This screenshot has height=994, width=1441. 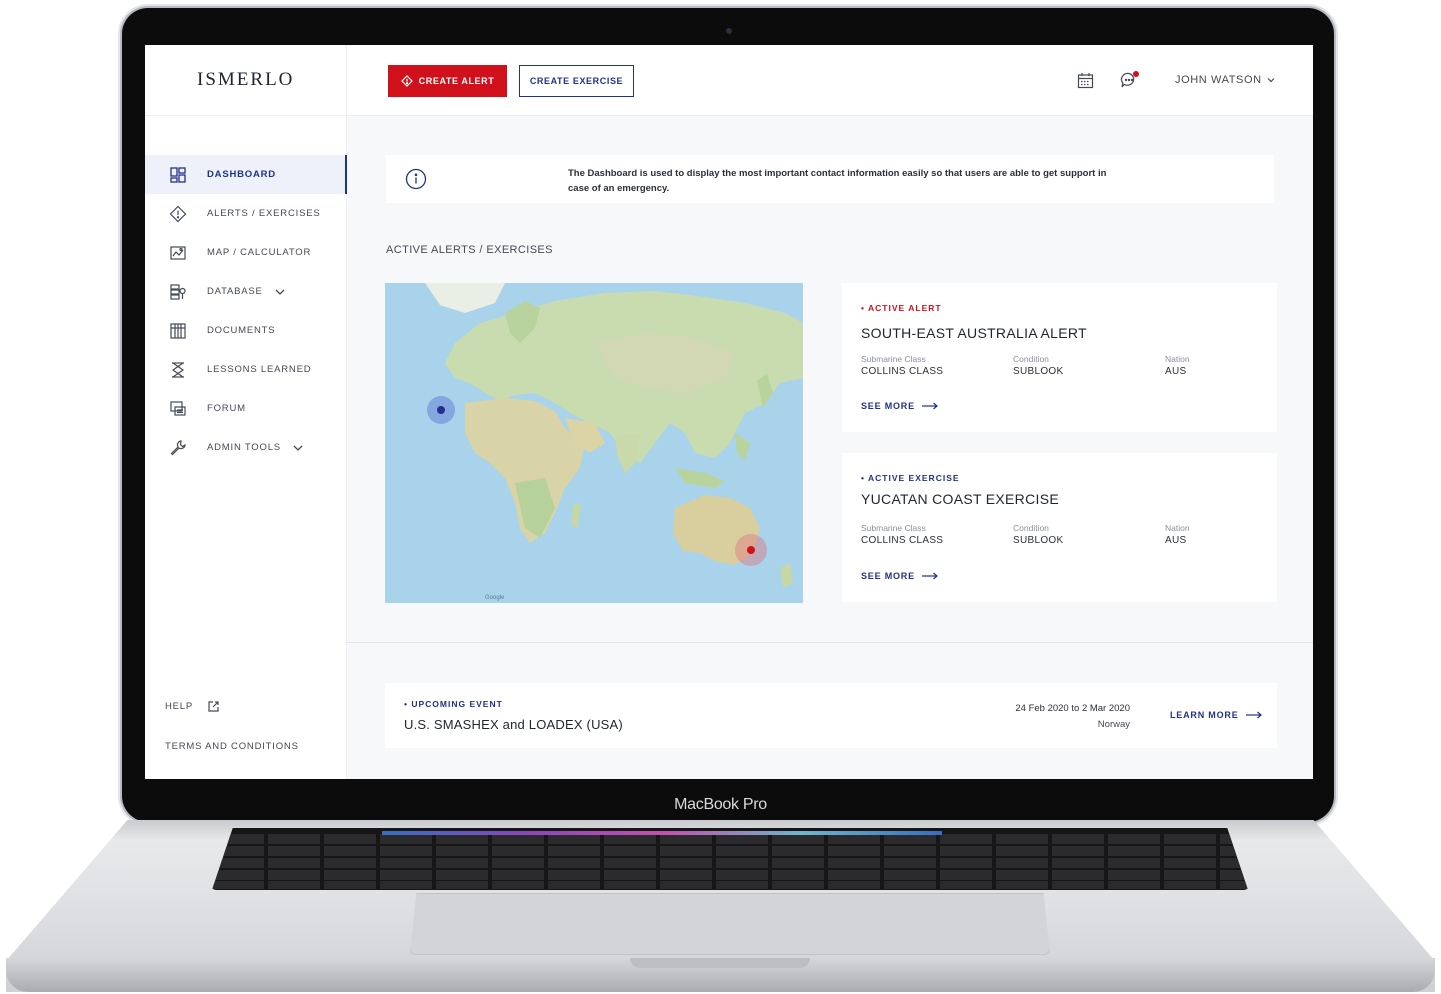 What do you see at coordinates (513, 724) in the screenshot?
I see `event-title: U.S. SMASHEX and LOADEX (USA)` at bounding box center [513, 724].